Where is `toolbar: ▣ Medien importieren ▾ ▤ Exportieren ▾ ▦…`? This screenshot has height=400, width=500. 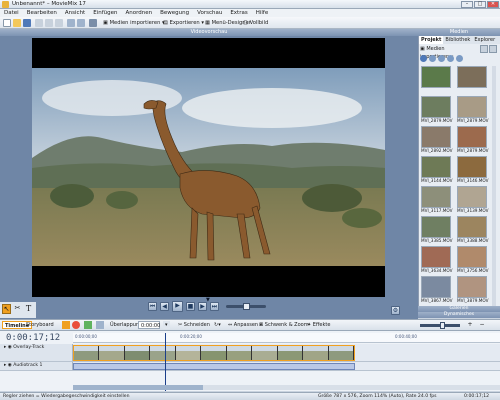 toolbar: ▣ Medien importieren ▾ ▤ Exportieren ▾ ▦… is located at coordinates (250, 23).